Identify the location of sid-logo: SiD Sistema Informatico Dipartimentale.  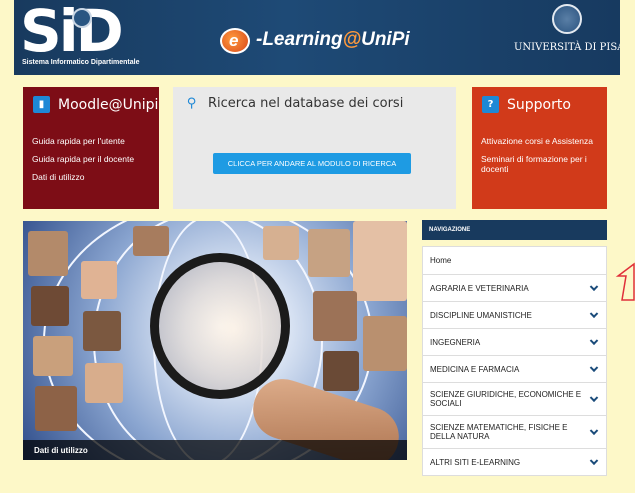
(94, 34).